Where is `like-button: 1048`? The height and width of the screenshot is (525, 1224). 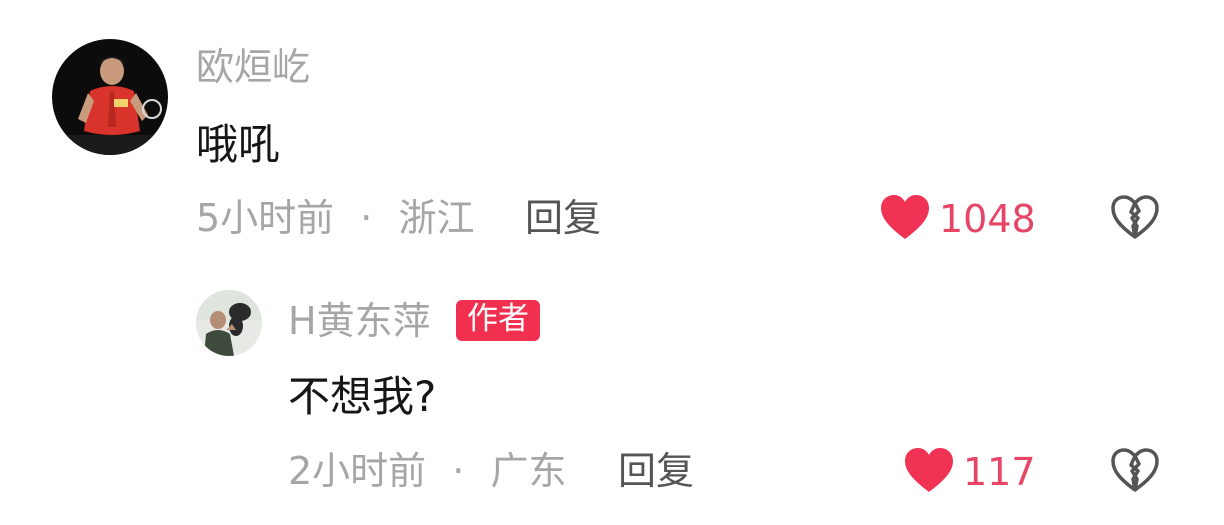 like-button: 1048 is located at coordinates (957, 219).